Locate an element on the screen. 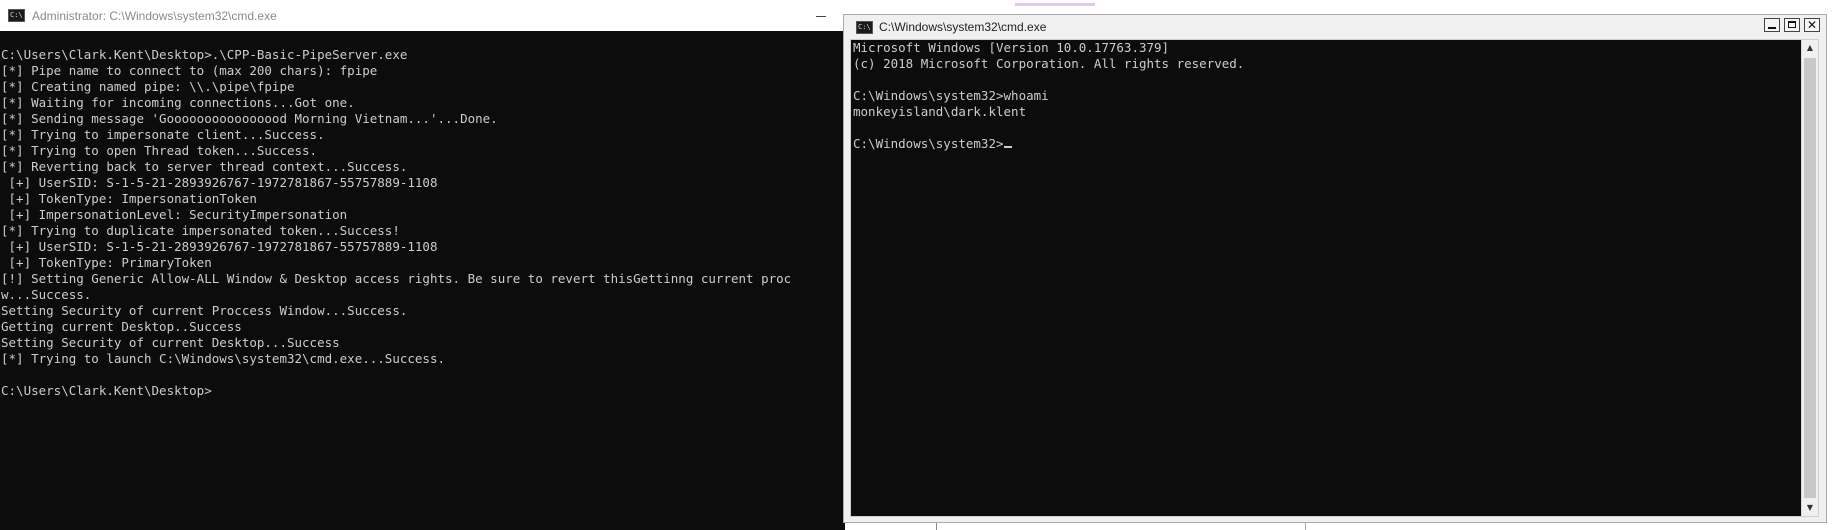 The width and height of the screenshot is (1837, 530). scroll-down-icon: ▼ is located at coordinates (1810, 508).